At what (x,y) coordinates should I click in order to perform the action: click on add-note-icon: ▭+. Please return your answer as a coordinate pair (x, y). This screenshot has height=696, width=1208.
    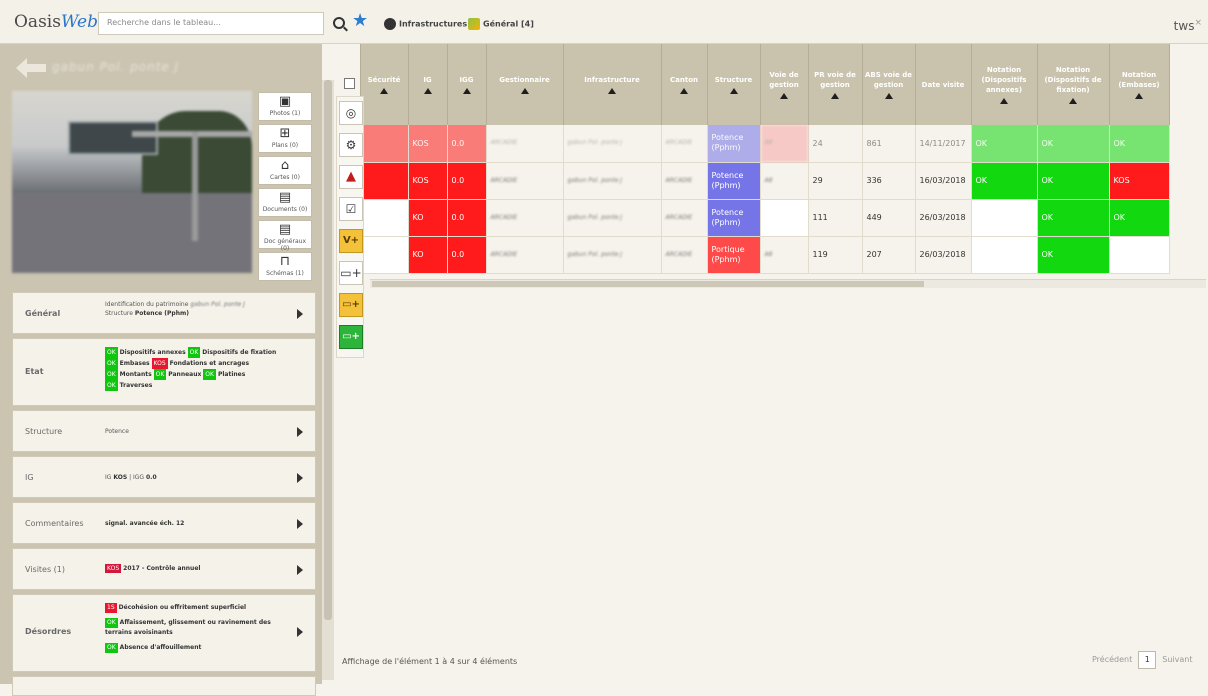
    Looking at the image, I should click on (351, 273).